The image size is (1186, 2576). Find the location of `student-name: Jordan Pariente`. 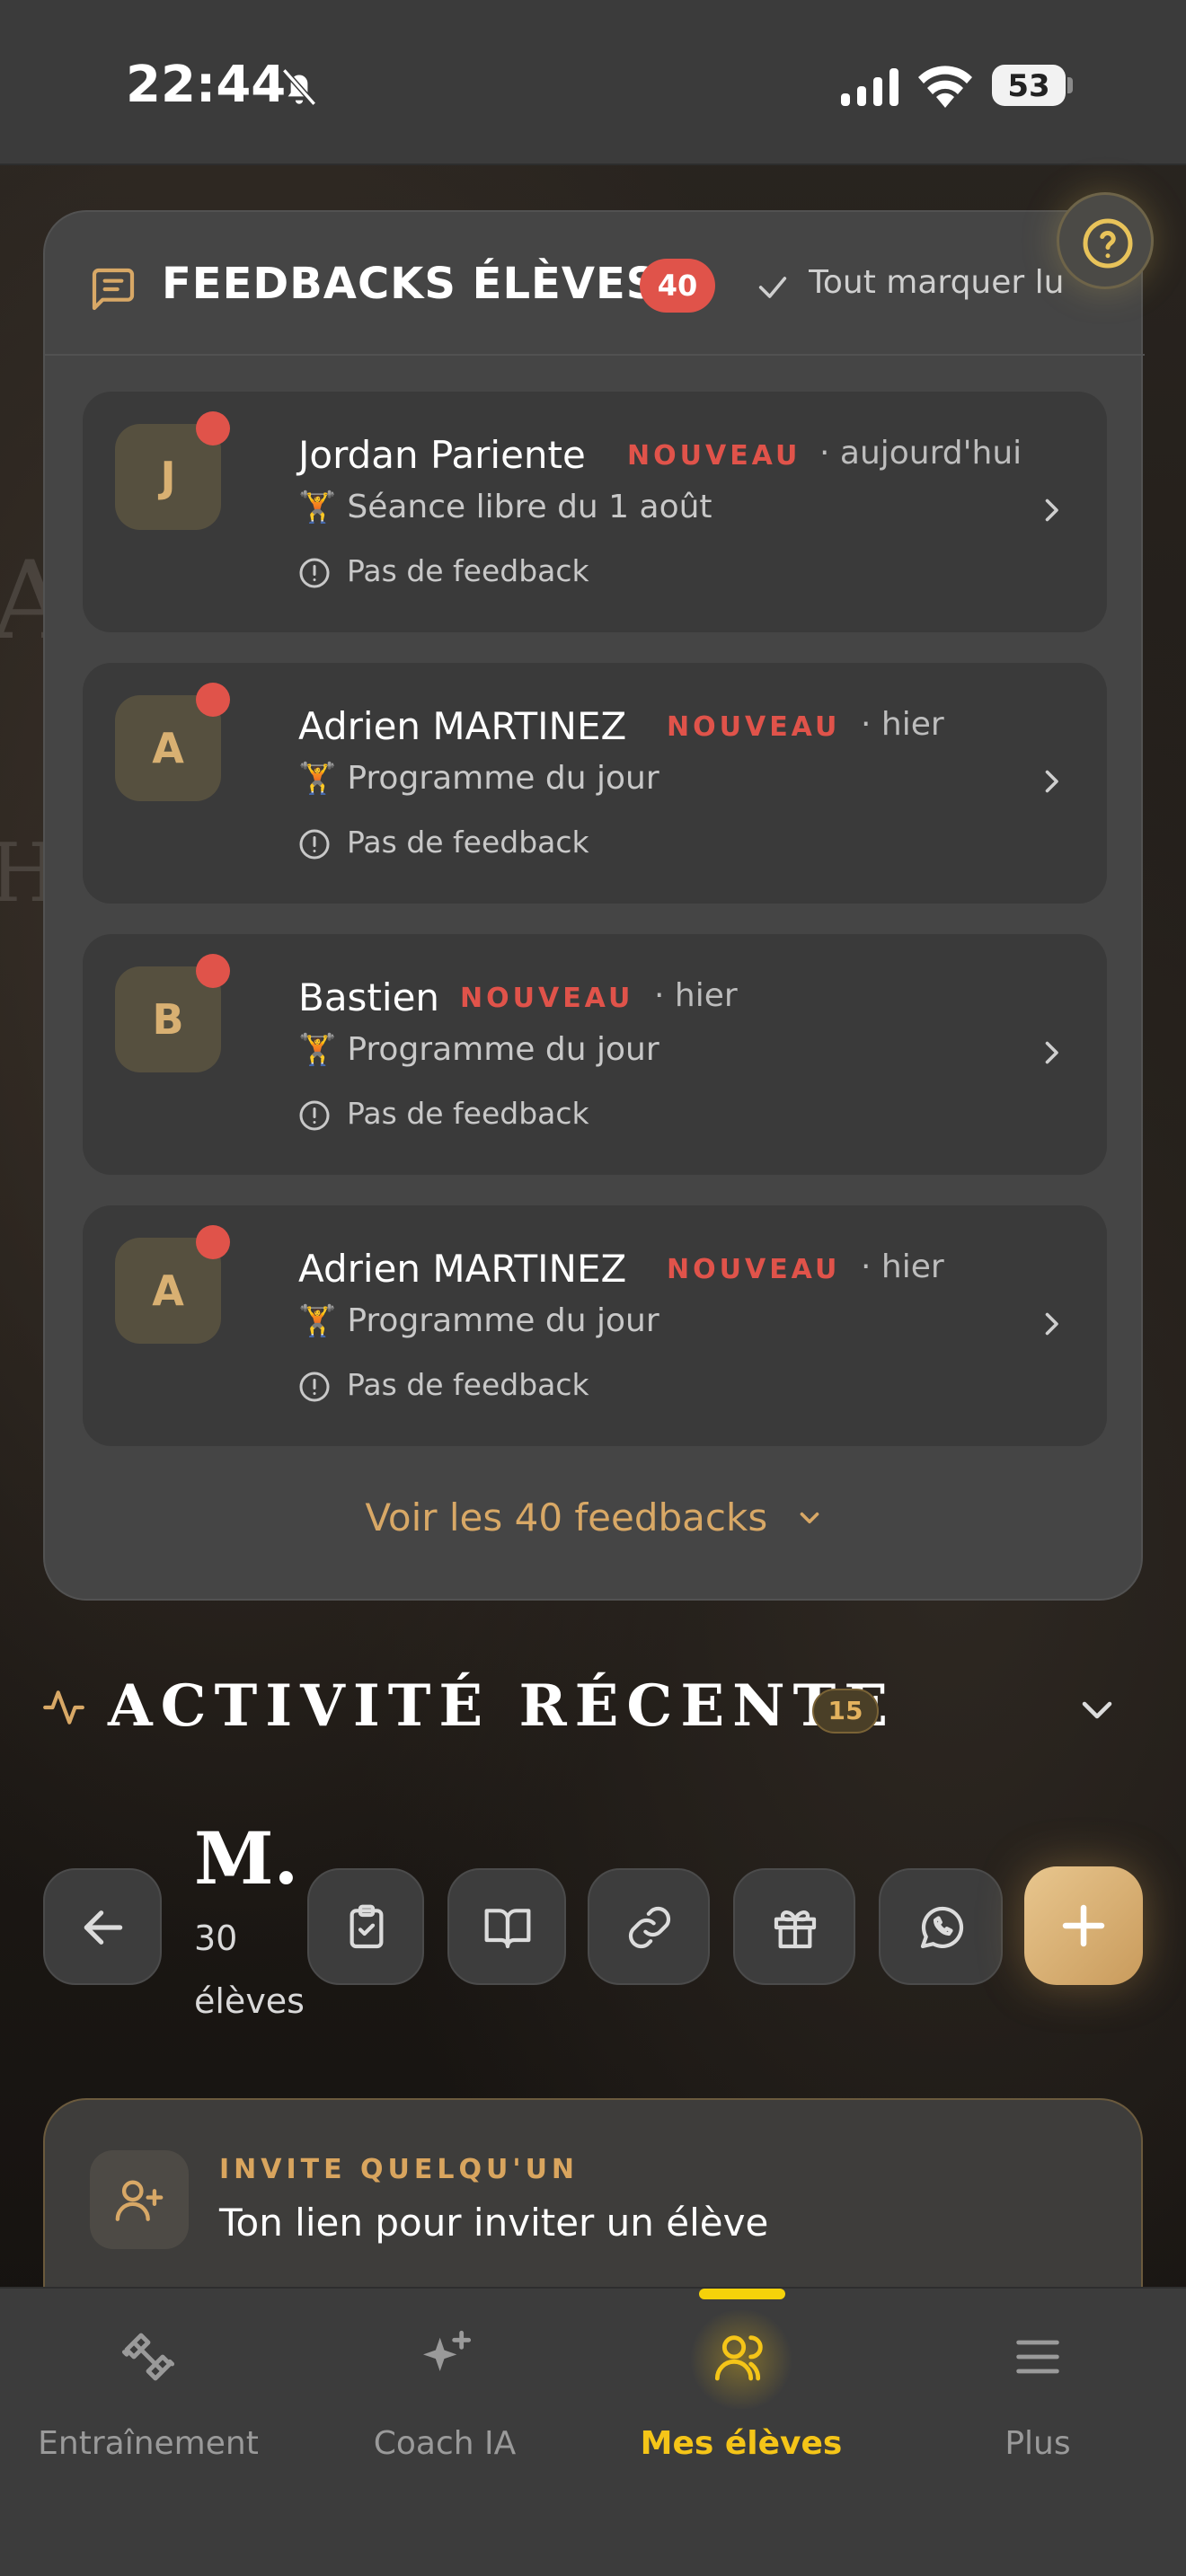

student-name: Jordan Pariente is located at coordinates (442, 455).